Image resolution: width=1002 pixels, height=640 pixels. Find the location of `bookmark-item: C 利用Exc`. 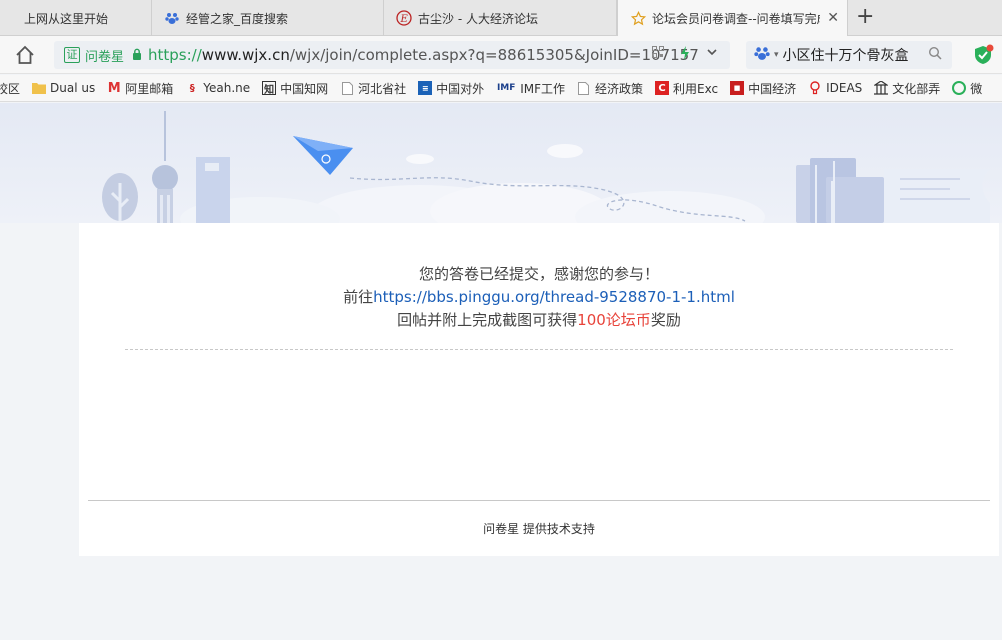

bookmark-item: C 利用Exc is located at coordinates (686, 88).